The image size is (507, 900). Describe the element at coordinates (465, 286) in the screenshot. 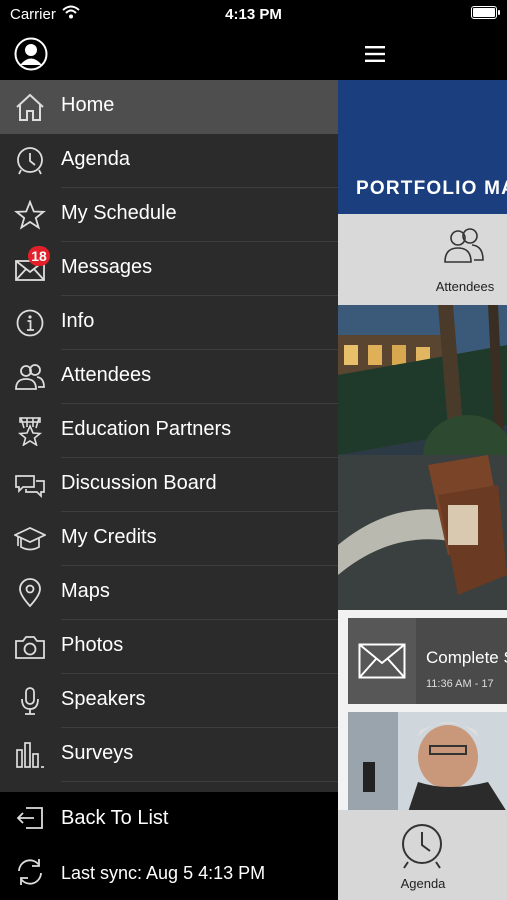

I see `attendees-tile-label: Attendees` at that location.